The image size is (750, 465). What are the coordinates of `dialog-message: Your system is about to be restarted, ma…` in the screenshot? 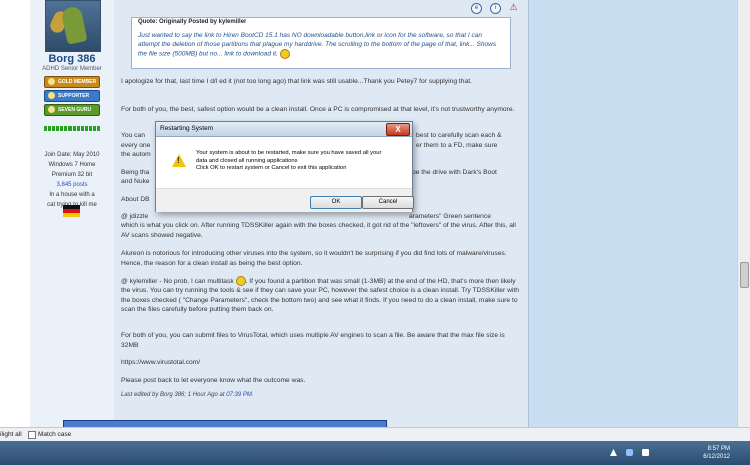 It's located at (289, 160).